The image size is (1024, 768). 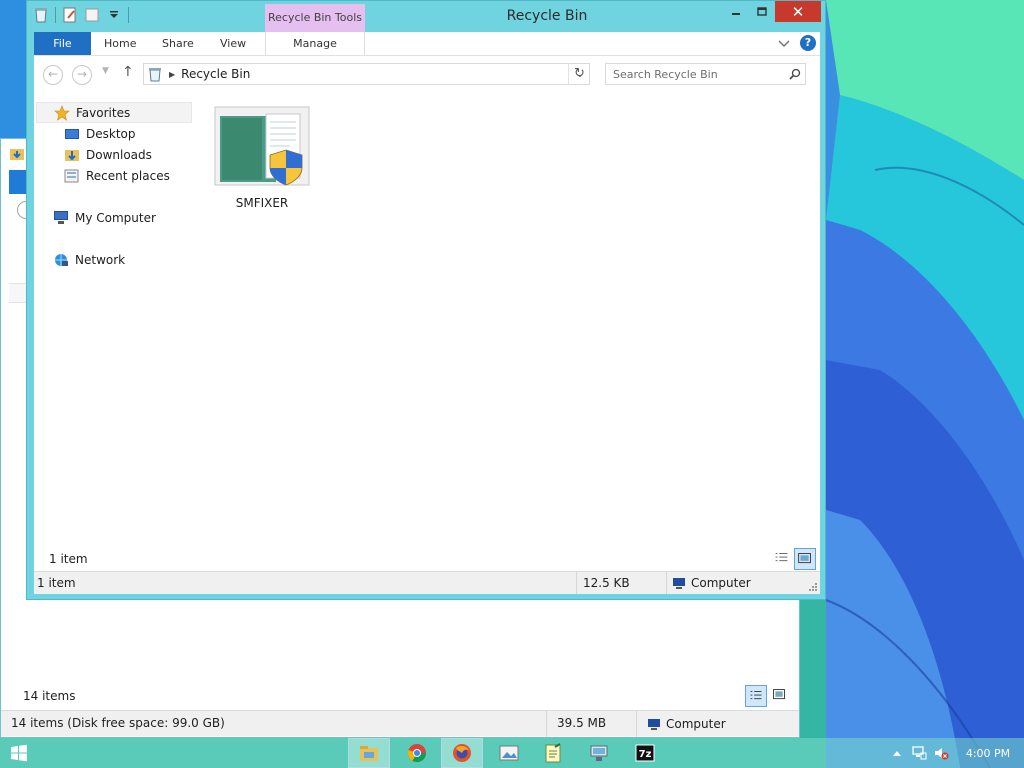 I want to click on taskbar-firefox, so click(x=462, y=753).